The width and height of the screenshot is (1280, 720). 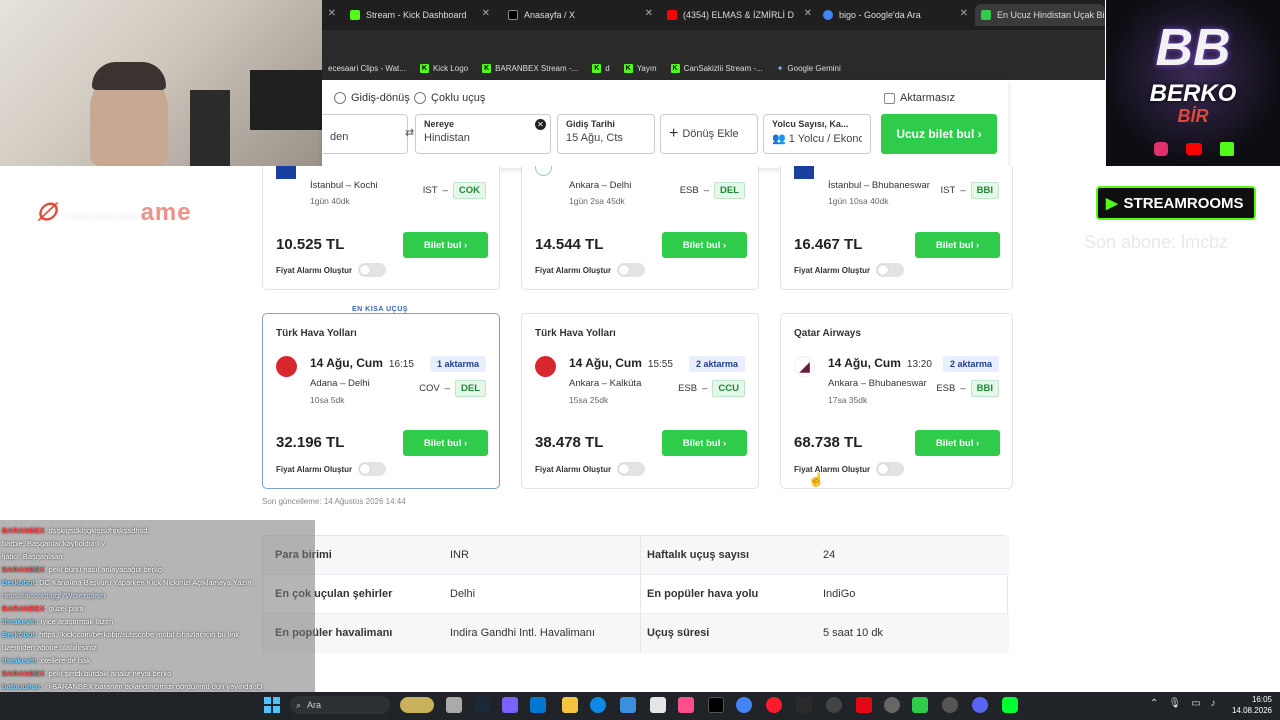 I want to click on add-return-field: + Dönüş Ekle, so click(x=709, y=134).